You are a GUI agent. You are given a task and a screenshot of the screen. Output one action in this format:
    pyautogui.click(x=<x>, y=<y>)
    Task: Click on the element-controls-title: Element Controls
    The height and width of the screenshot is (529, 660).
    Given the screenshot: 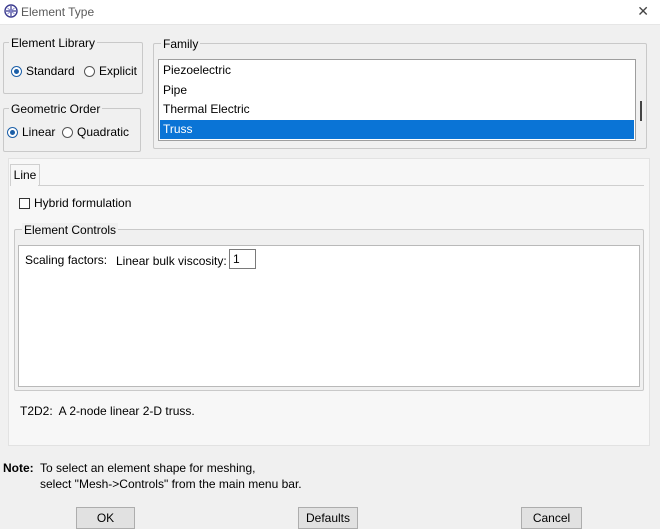 What is the action you would take?
    pyautogui.click(x=70, y=230)
    